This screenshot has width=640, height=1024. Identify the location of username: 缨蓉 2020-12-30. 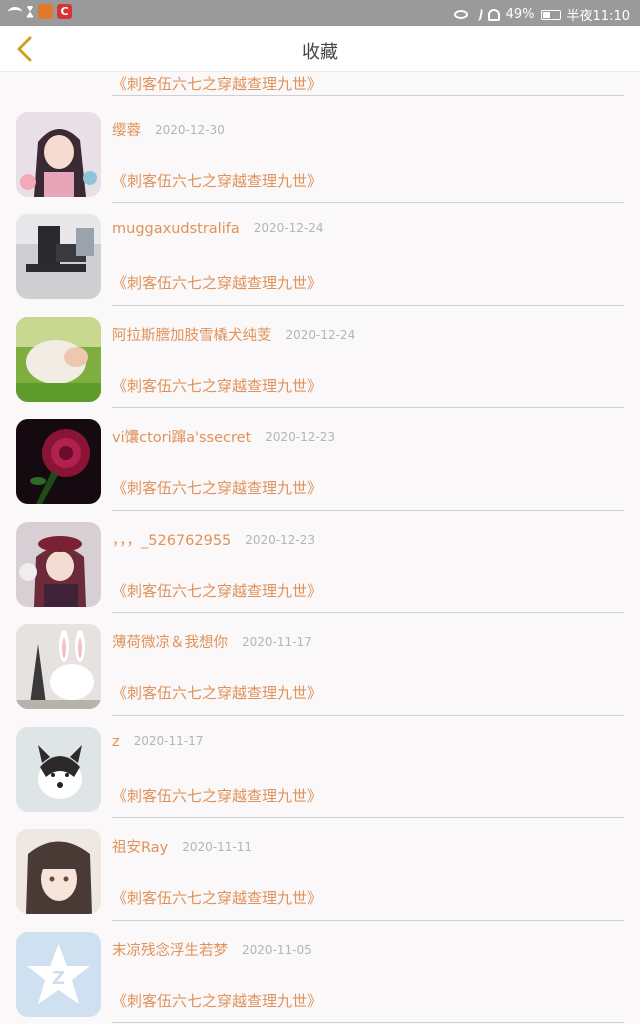
(168, 129).